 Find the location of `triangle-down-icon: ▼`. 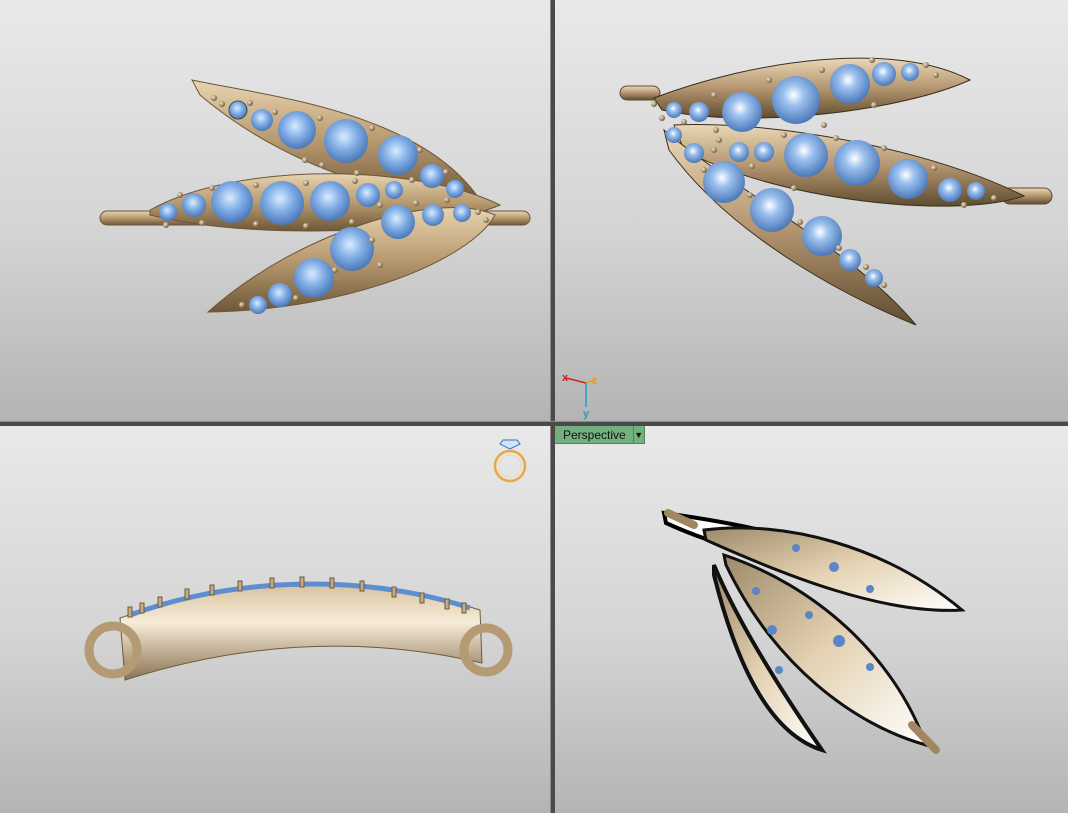

triangle-down-icon: ▼ is located at coordinates (639, 434).